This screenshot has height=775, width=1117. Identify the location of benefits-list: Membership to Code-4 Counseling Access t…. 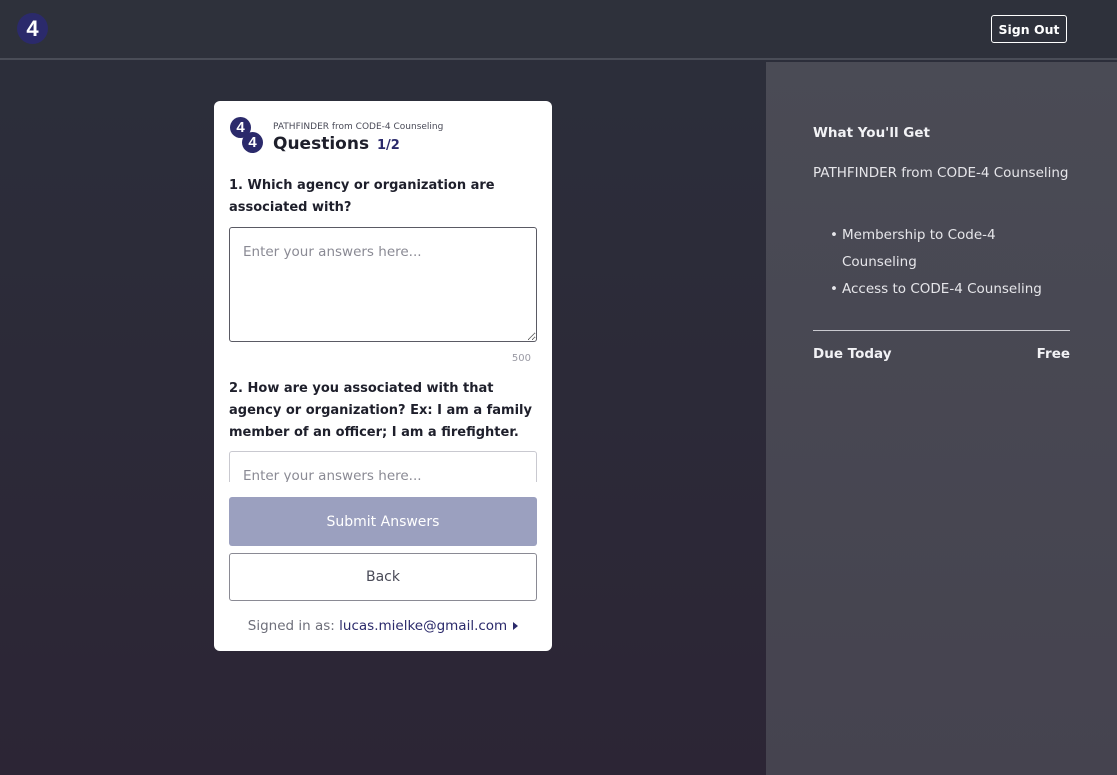
(950, 262).